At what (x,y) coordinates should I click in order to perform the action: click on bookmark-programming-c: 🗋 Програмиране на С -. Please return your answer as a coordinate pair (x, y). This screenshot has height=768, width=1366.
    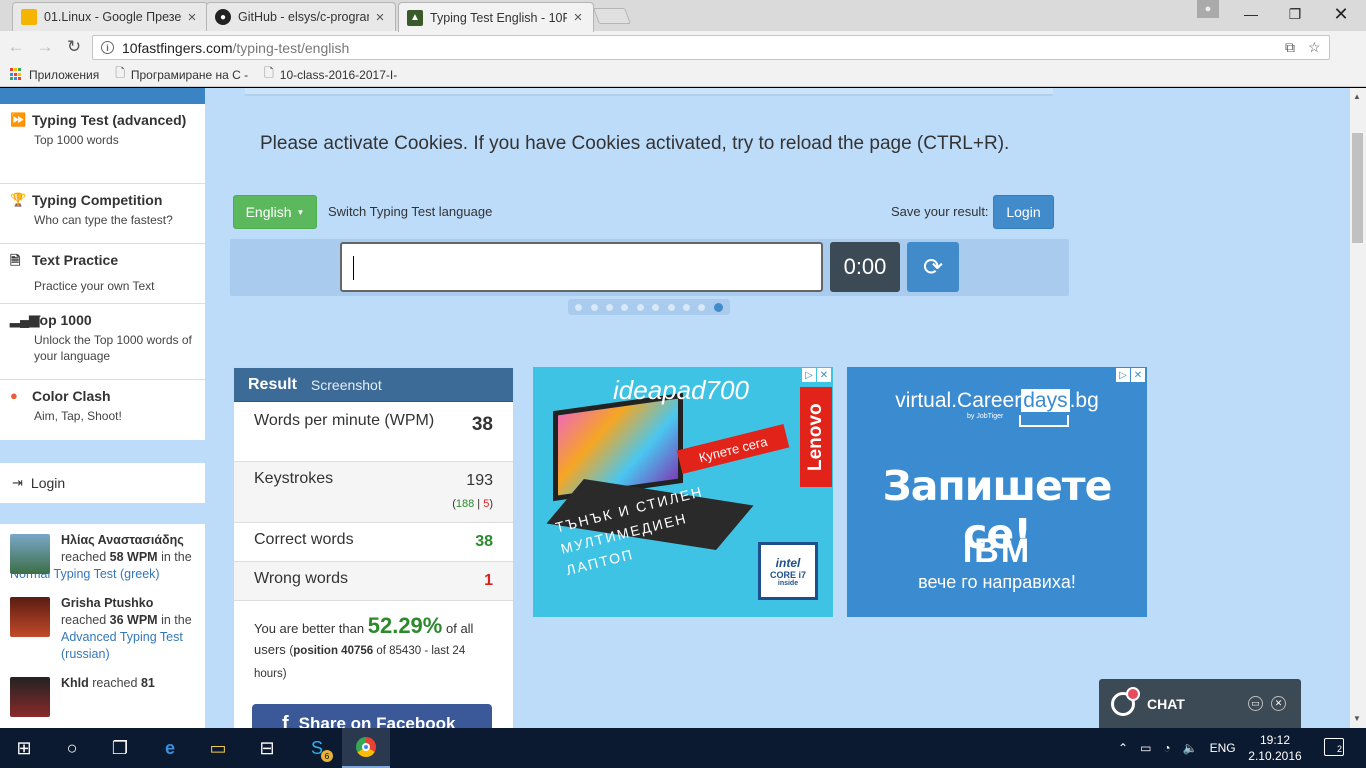
    Looking at the image, I should click on (181, 74).